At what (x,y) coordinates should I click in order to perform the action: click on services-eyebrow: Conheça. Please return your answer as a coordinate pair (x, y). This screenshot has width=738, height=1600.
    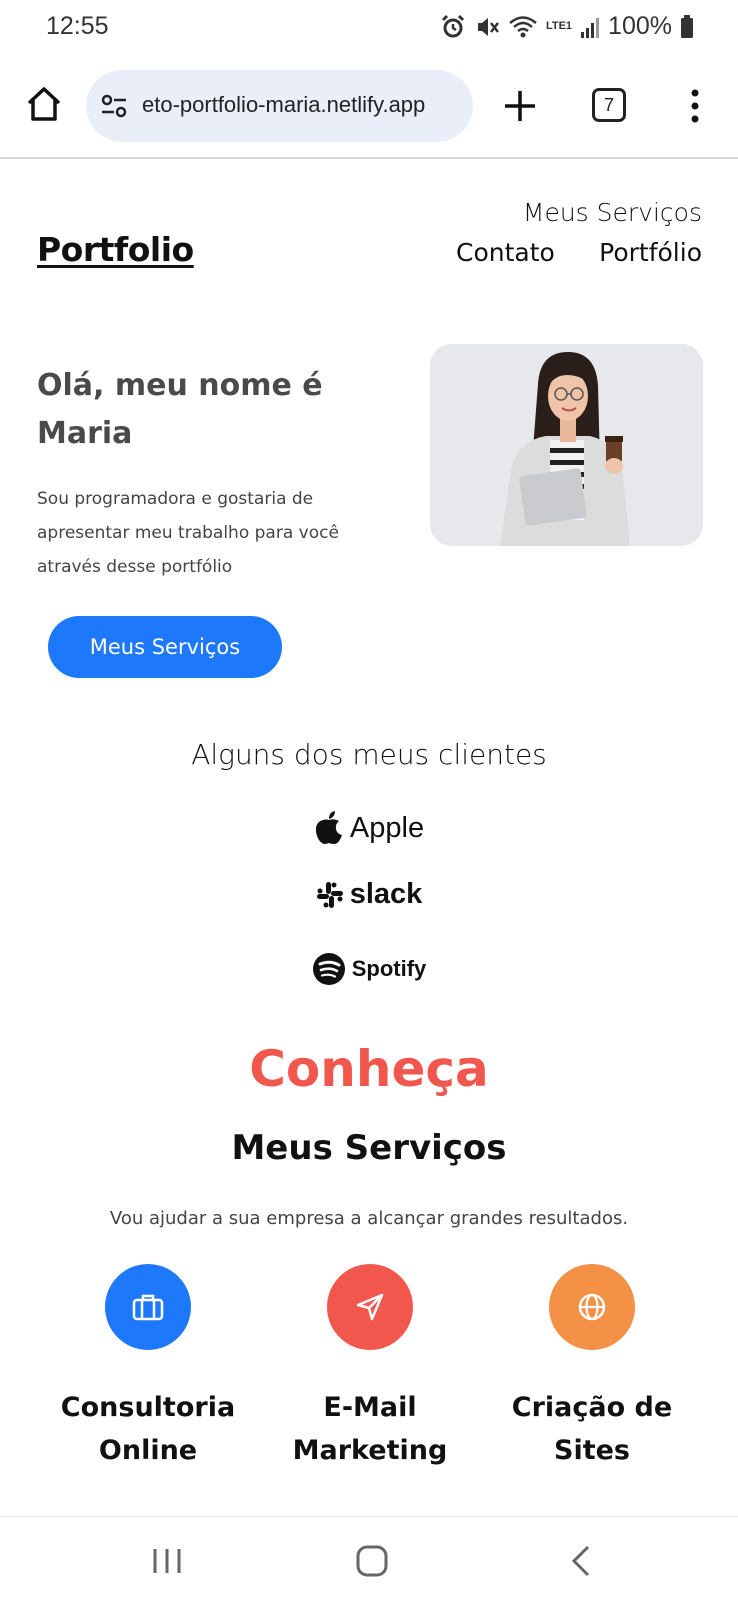
    Looking at the image, I should click on (369, 1069).